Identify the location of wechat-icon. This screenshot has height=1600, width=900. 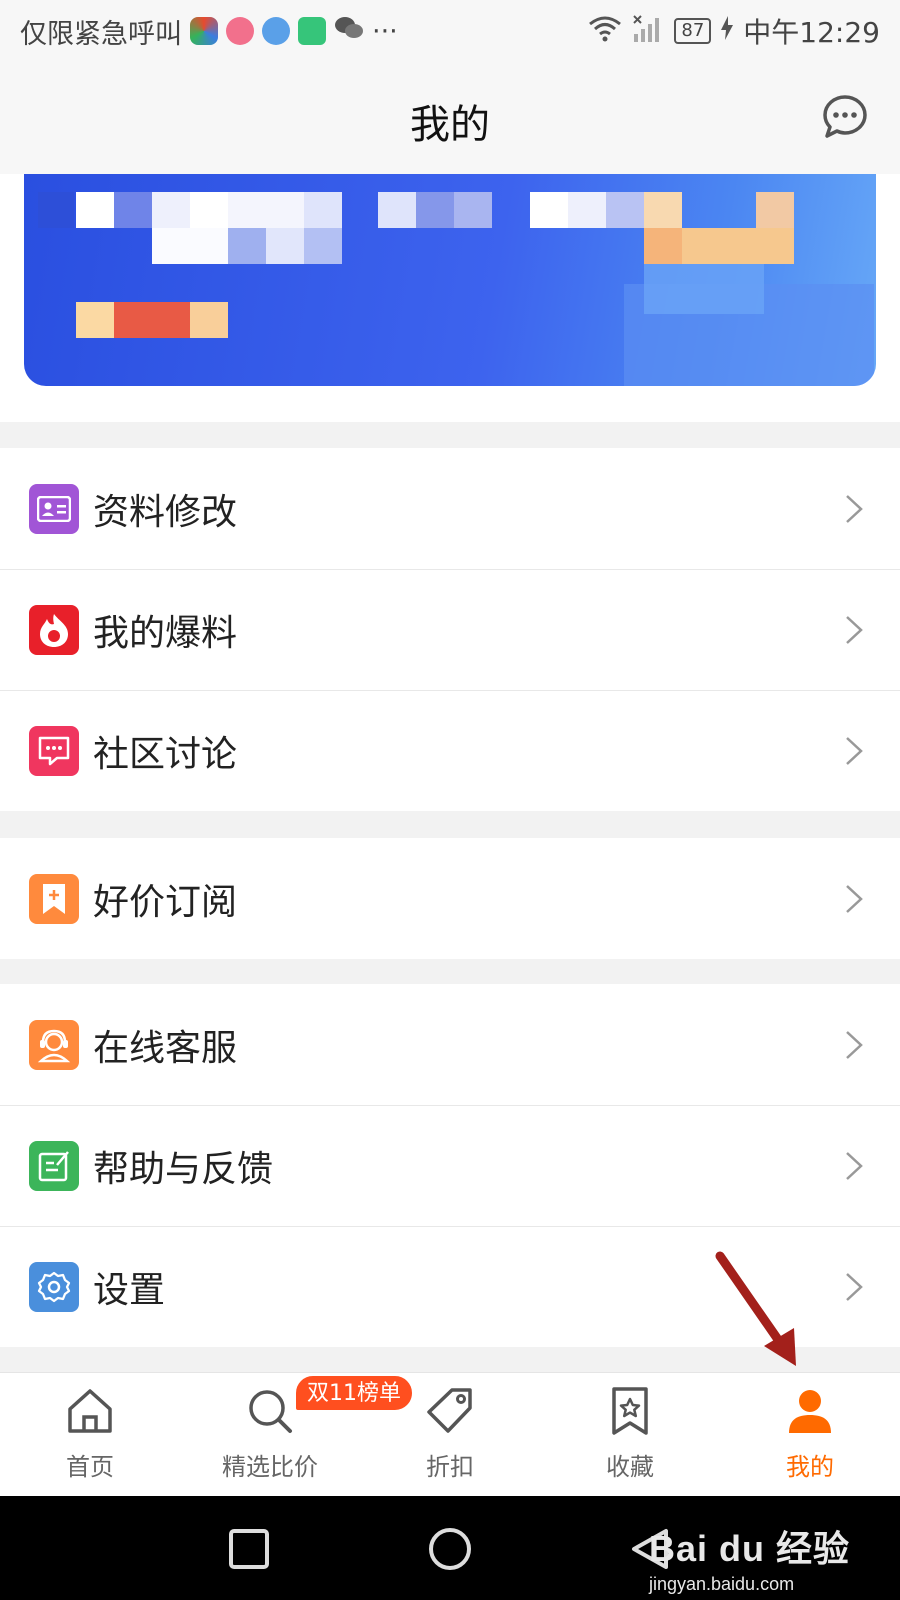
(349, 31).